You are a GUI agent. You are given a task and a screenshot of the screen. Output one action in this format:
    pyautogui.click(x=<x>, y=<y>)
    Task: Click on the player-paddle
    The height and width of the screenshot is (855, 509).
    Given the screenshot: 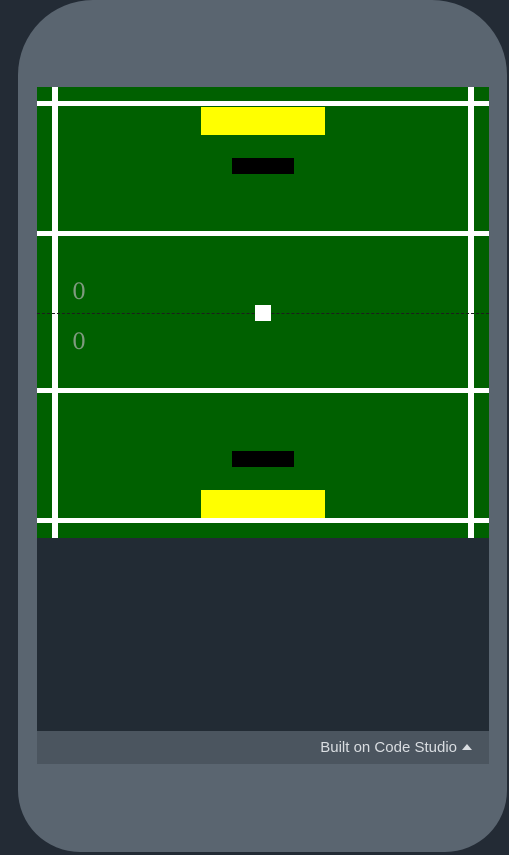 What is the action you would take?
    pyautogui.click(x=263, y=459)
    